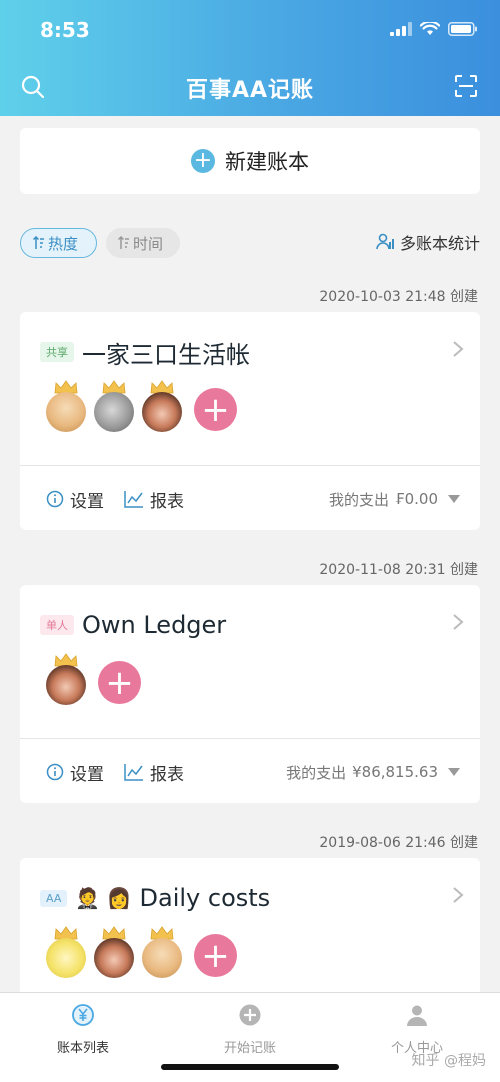  I want to click on ledger-created-time: 2020-10-03 21:48 创建, so click(398, 297).